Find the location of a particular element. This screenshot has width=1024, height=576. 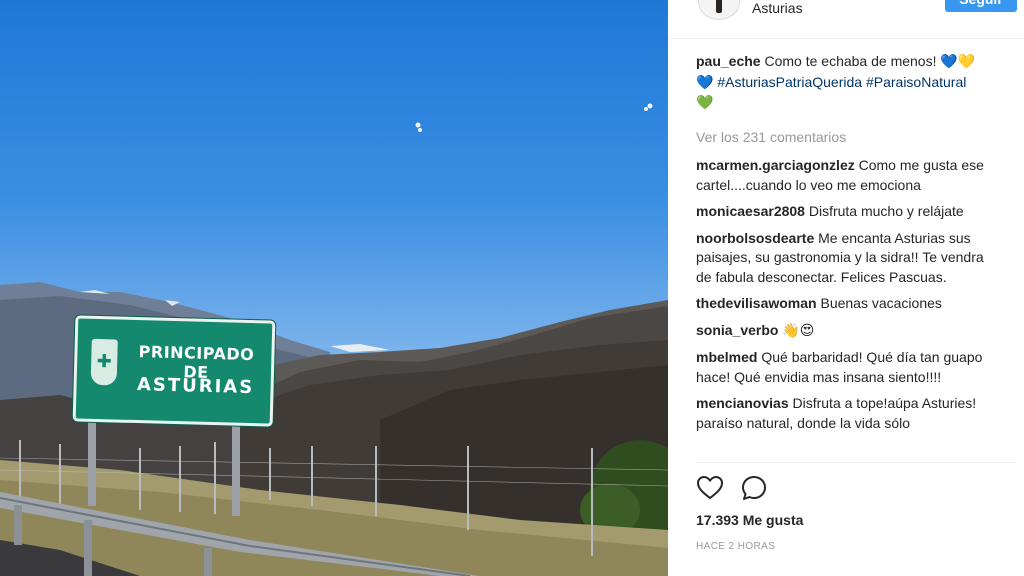

caption-emoji-2: 💙 is located at coordinates (705, 82).